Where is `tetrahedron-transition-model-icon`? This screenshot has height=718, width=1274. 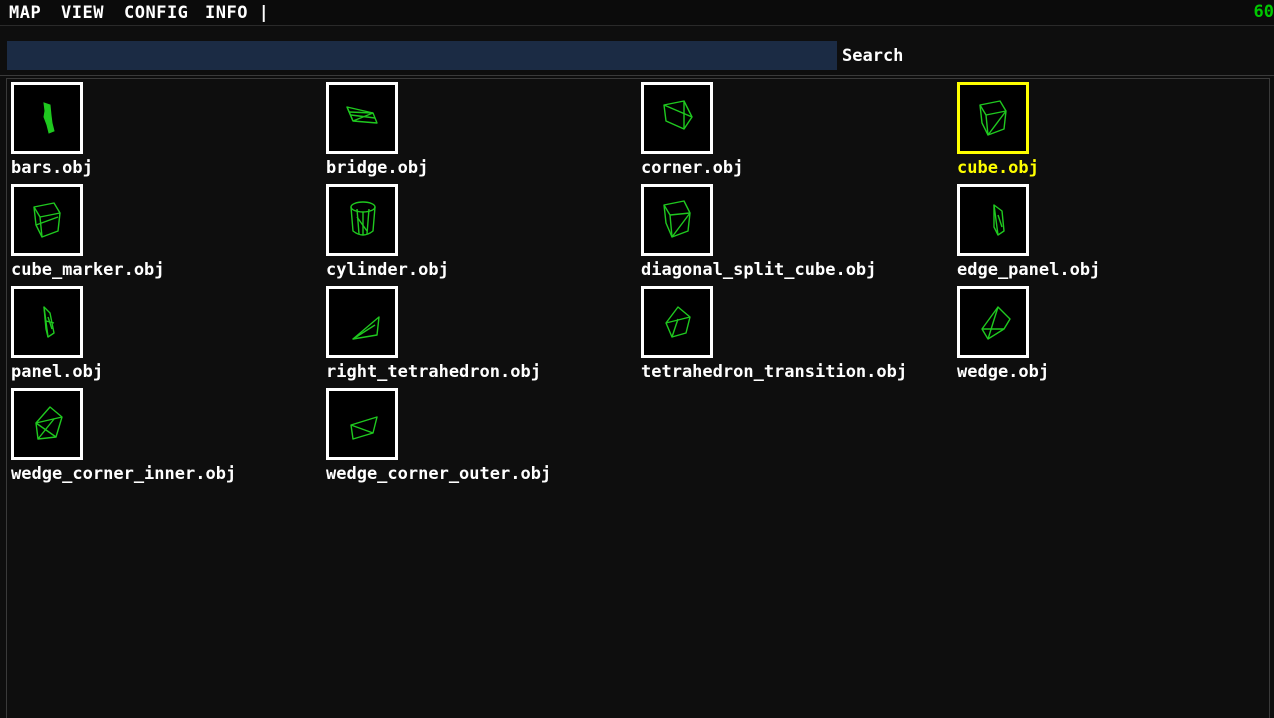
tetrahedron-transition-model-icon is located at coordinates (677, 322).